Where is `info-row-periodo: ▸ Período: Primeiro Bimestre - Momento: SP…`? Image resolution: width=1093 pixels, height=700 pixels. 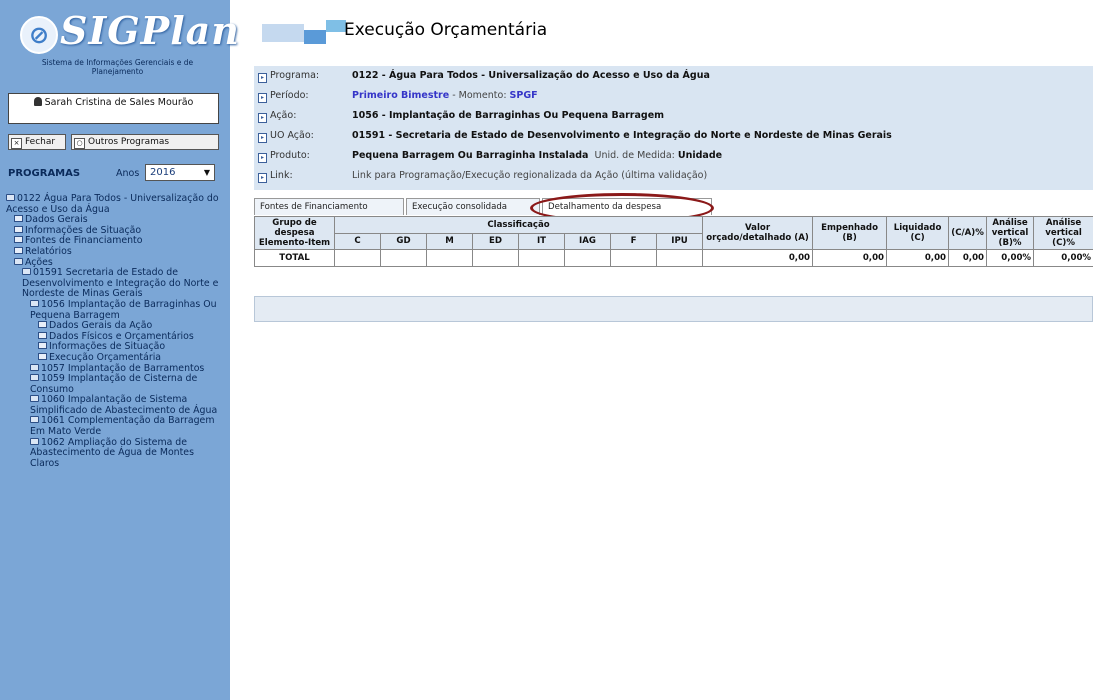 info-row-periodo: ▸ Período: Primeiro Bimestre - Momento: SP… is located at coordinates (398, 96).